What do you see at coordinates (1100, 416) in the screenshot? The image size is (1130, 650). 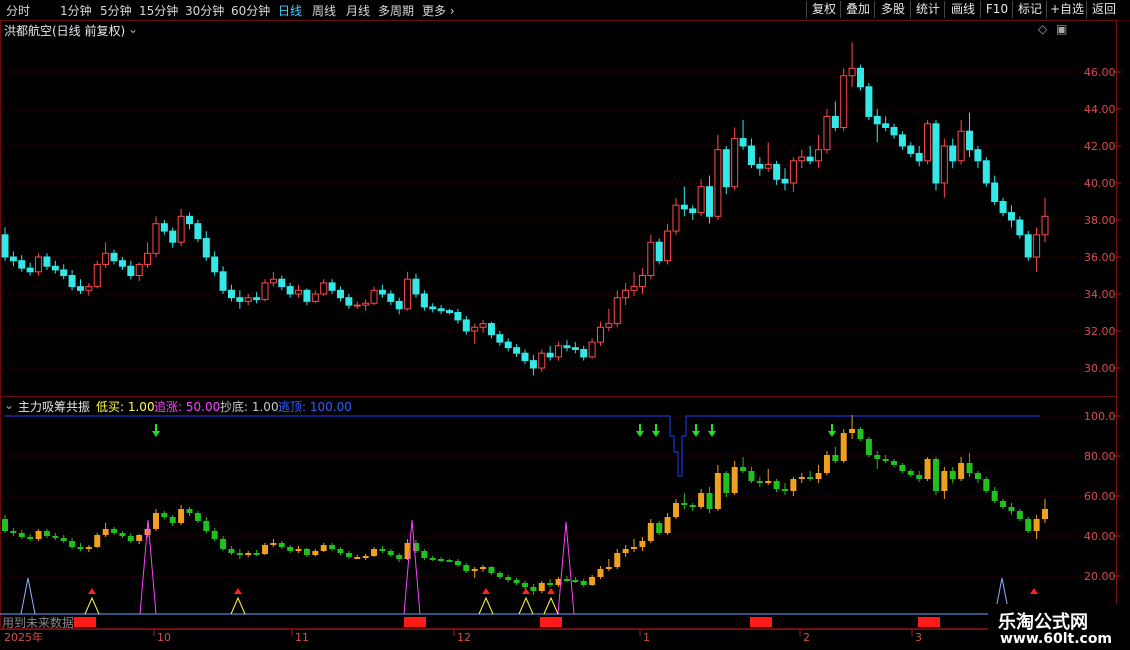 I see `indicator-tick-label: 100.0` at bounding box center [1100, 416].